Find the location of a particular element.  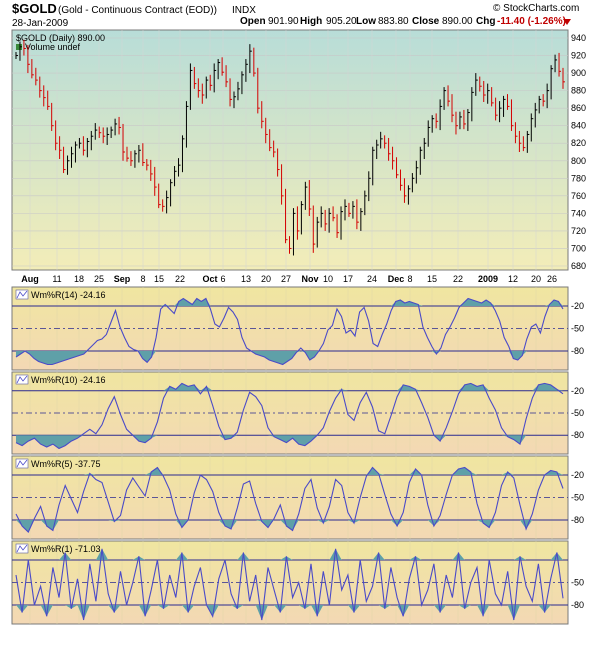

close-label: Close is located at coordinates (426, 21).